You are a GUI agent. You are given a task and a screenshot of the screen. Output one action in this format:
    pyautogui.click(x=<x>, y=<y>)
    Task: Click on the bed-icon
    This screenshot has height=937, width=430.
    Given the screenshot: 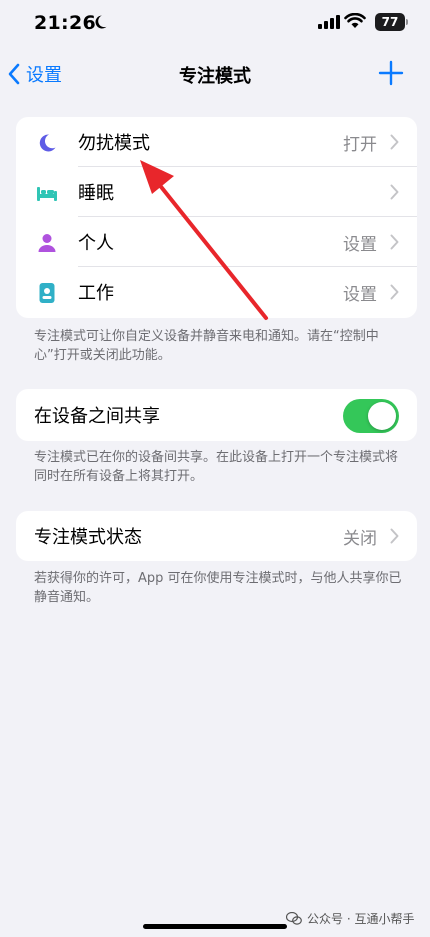 What is the action you would take?
    pyautogui.click(x=47, y=194)
    